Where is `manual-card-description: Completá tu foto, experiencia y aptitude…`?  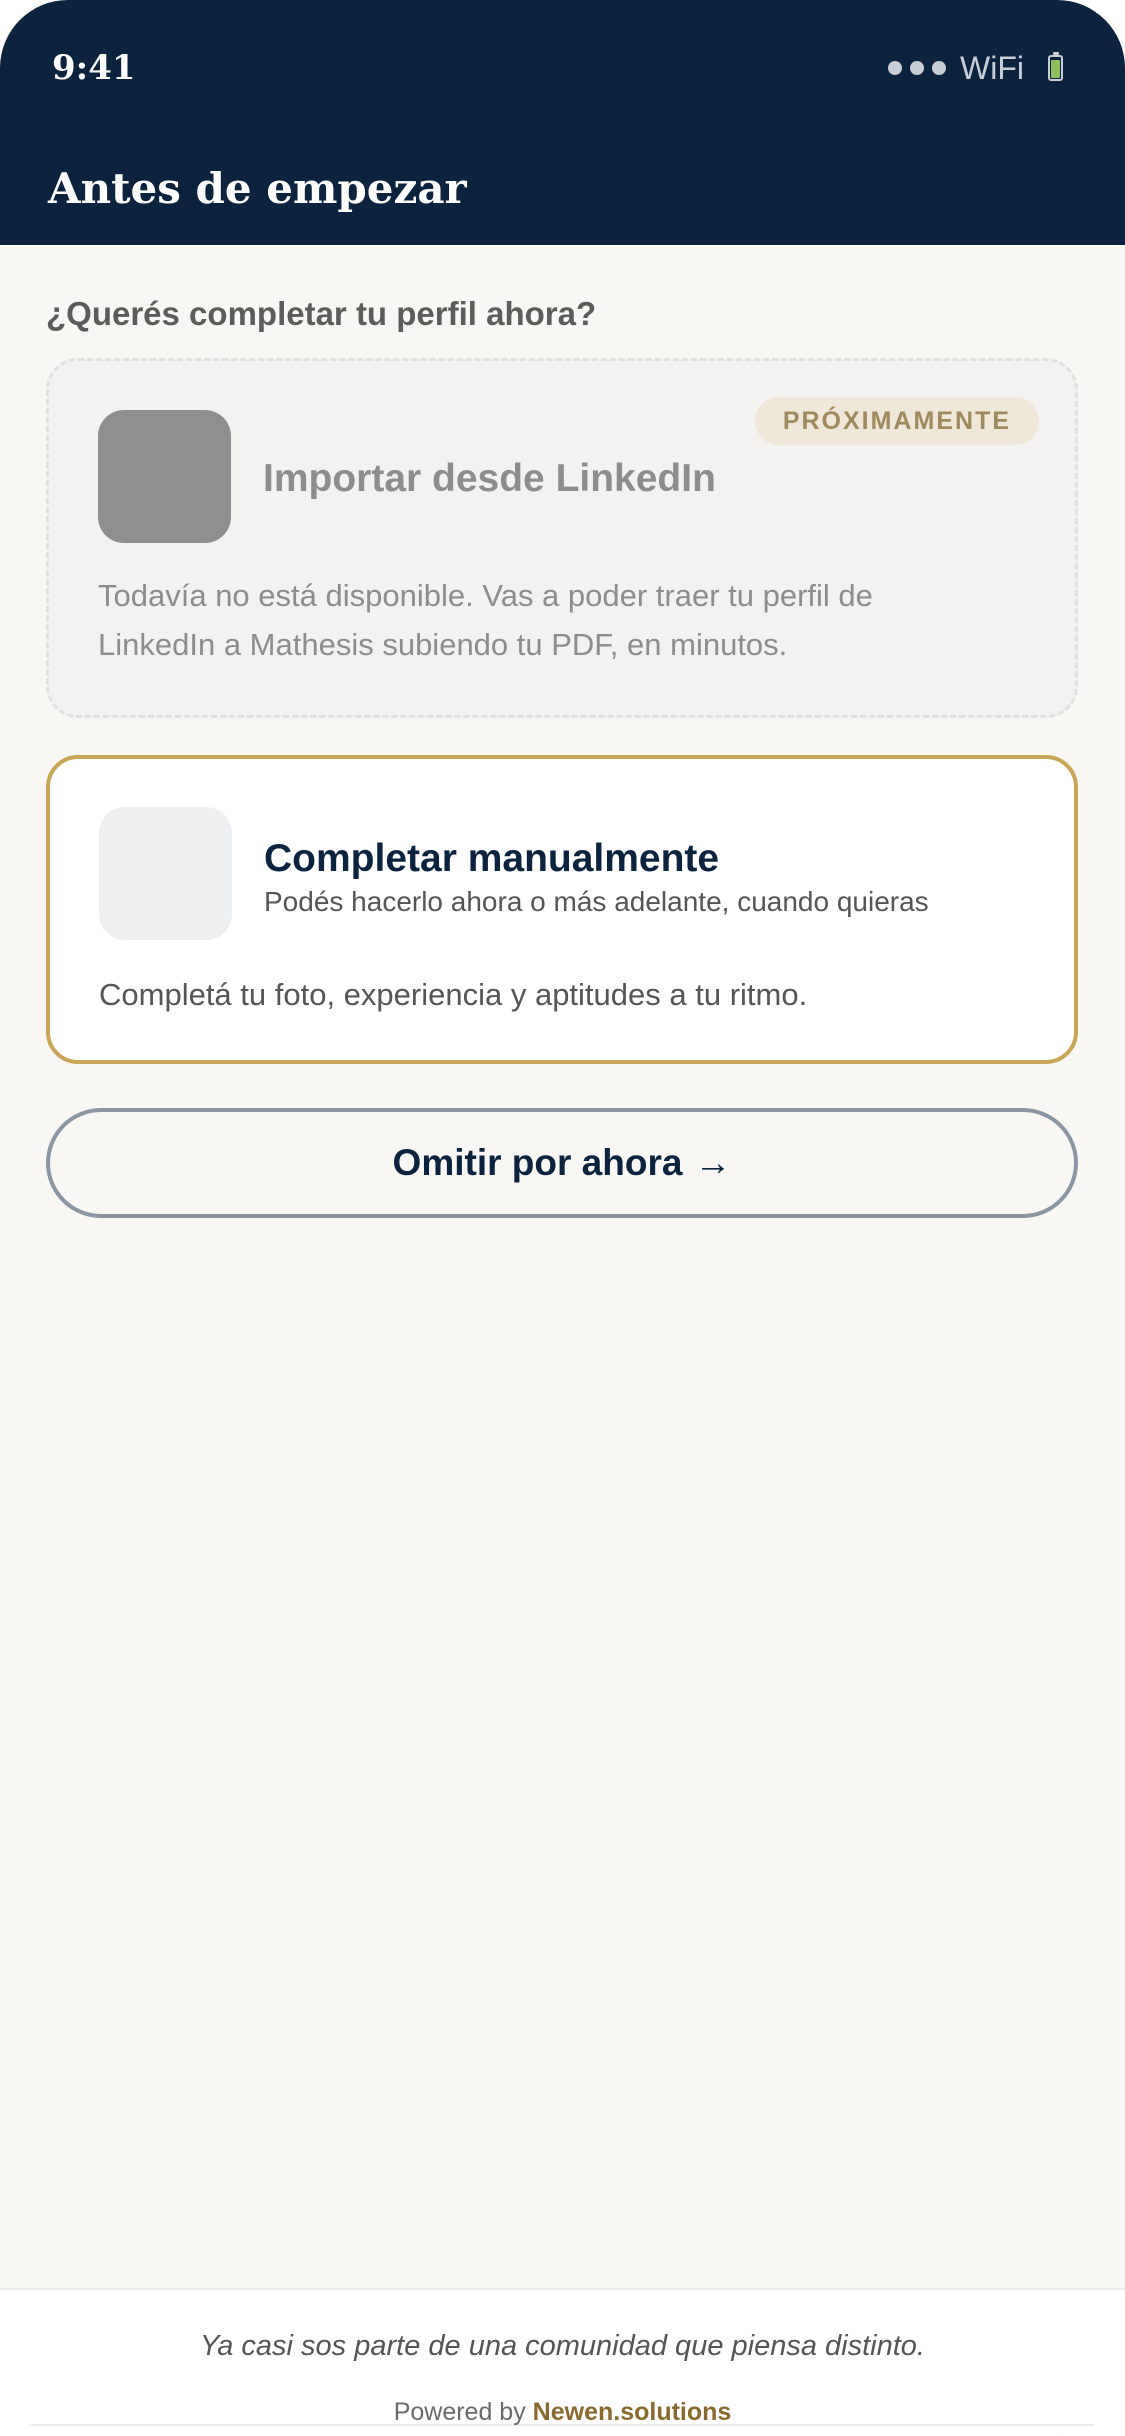 manual-card-description: Completá tu foto, experiencia y aptitude… is located at coordinates (453, 994).